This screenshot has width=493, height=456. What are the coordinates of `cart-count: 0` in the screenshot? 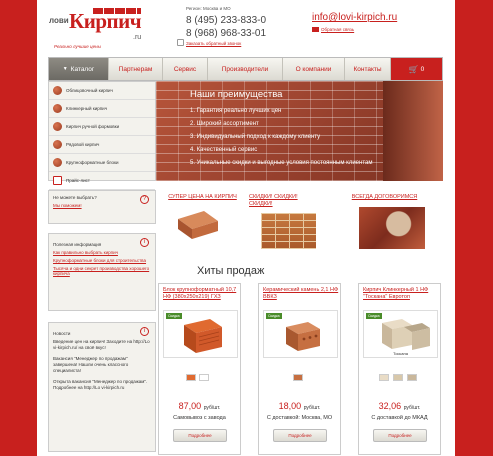 It's located at (422, 69).